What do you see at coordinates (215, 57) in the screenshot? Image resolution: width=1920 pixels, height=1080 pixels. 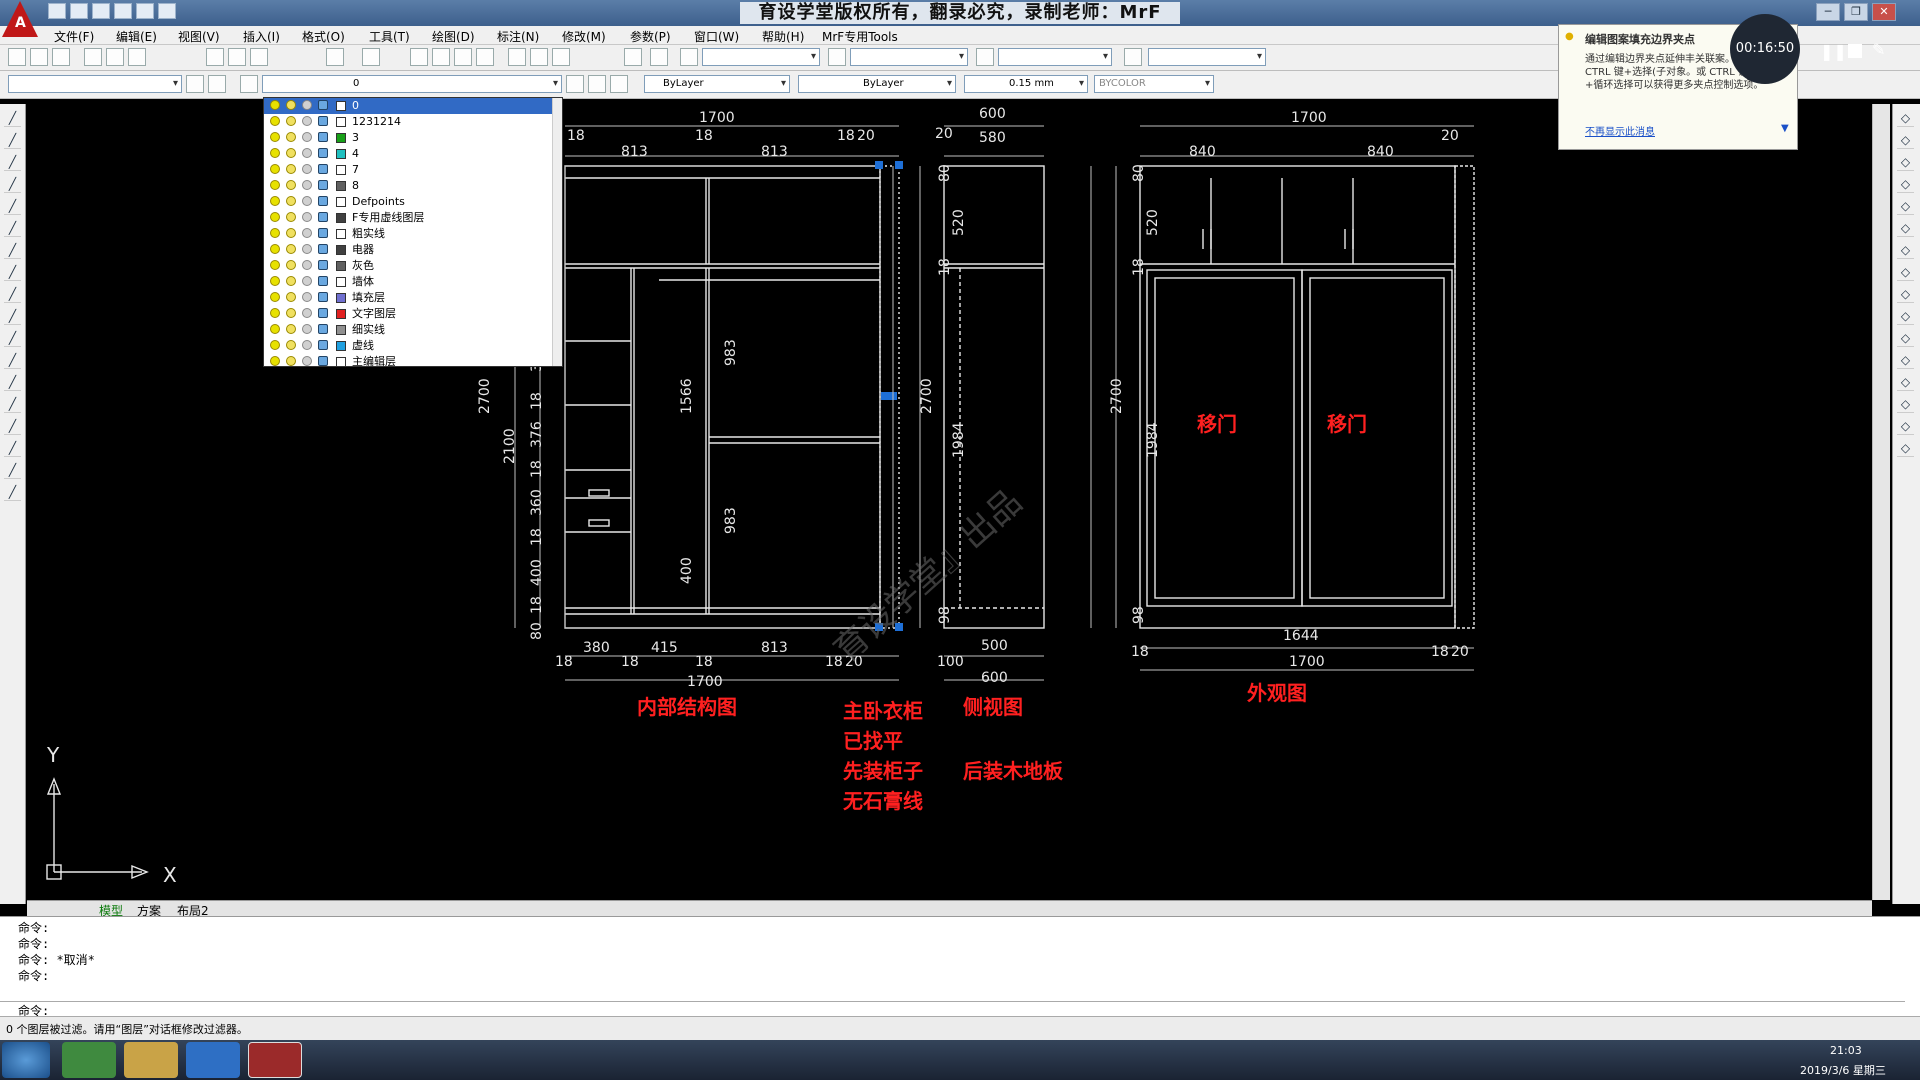 I see `cut-icon` at bounding box center [215, 57].